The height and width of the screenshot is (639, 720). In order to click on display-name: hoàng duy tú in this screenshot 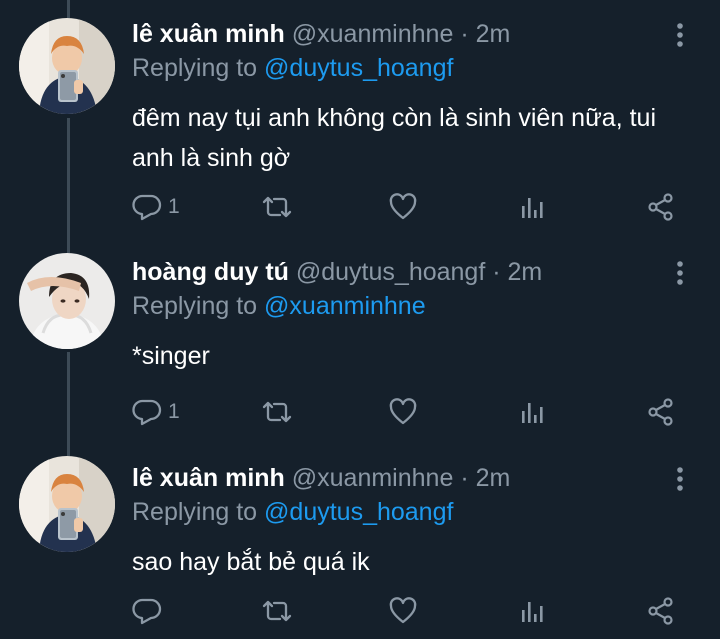, I will do `click(210, 272)`.